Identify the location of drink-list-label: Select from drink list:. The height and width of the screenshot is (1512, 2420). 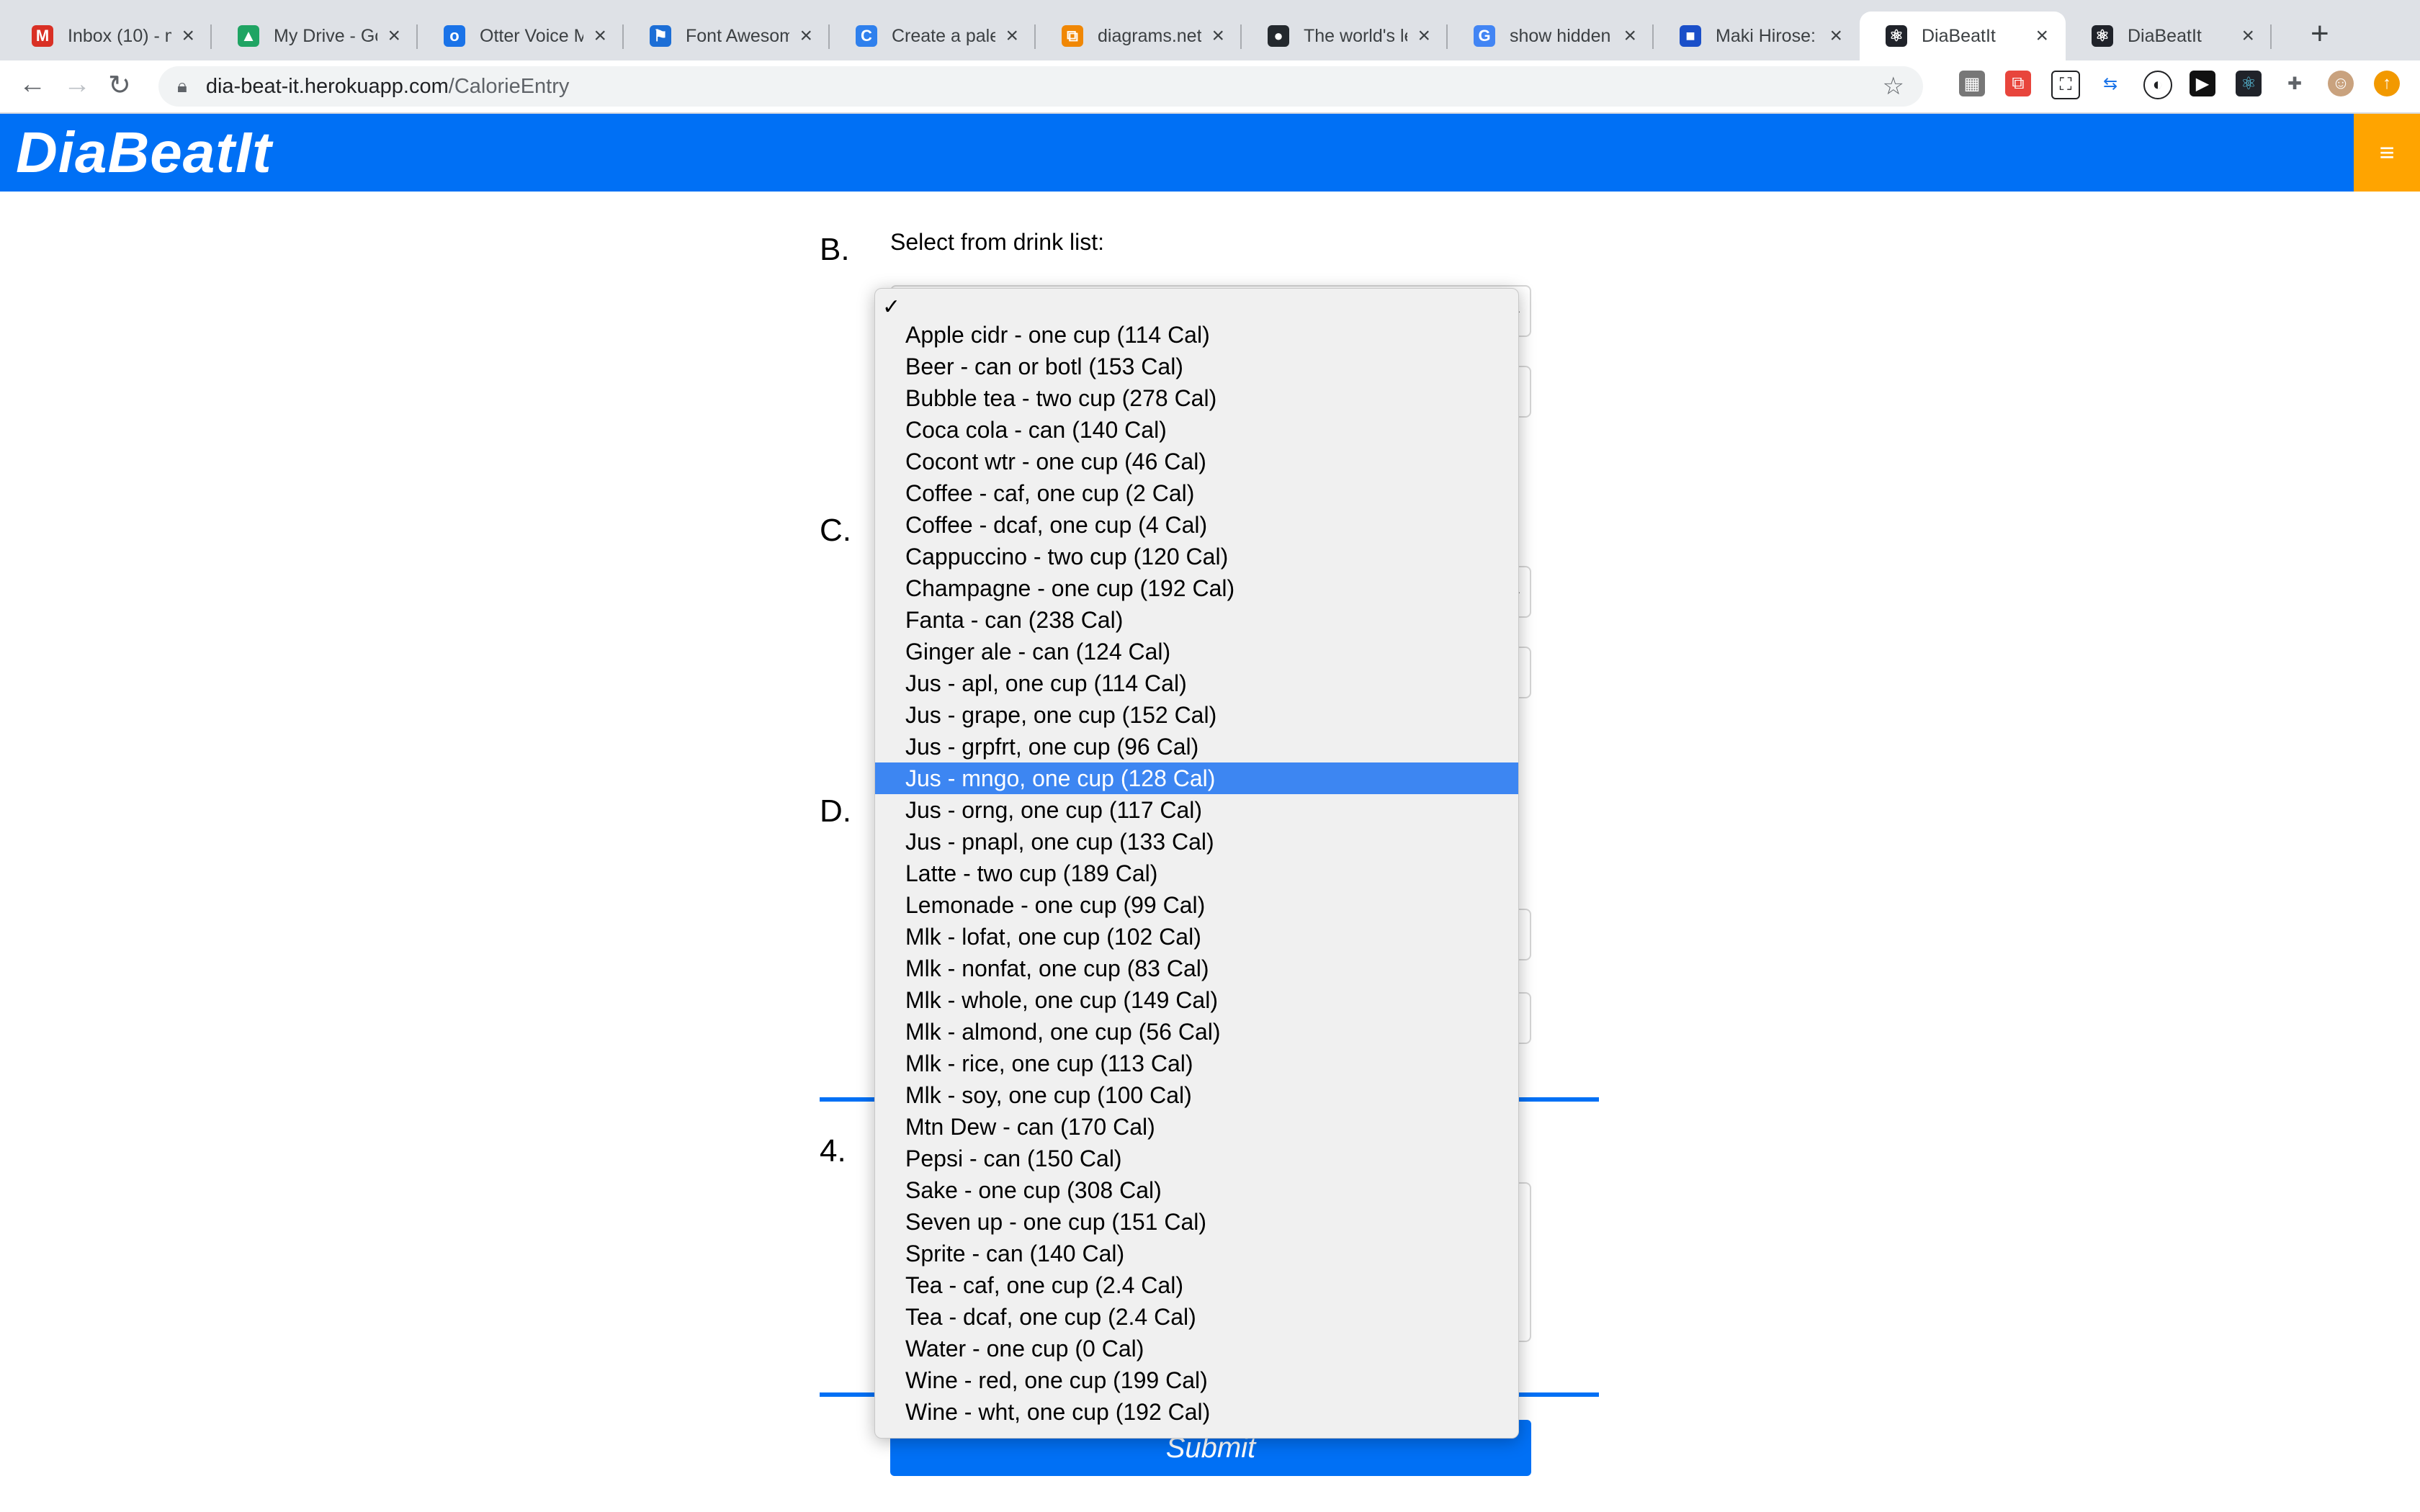
(997, 242).